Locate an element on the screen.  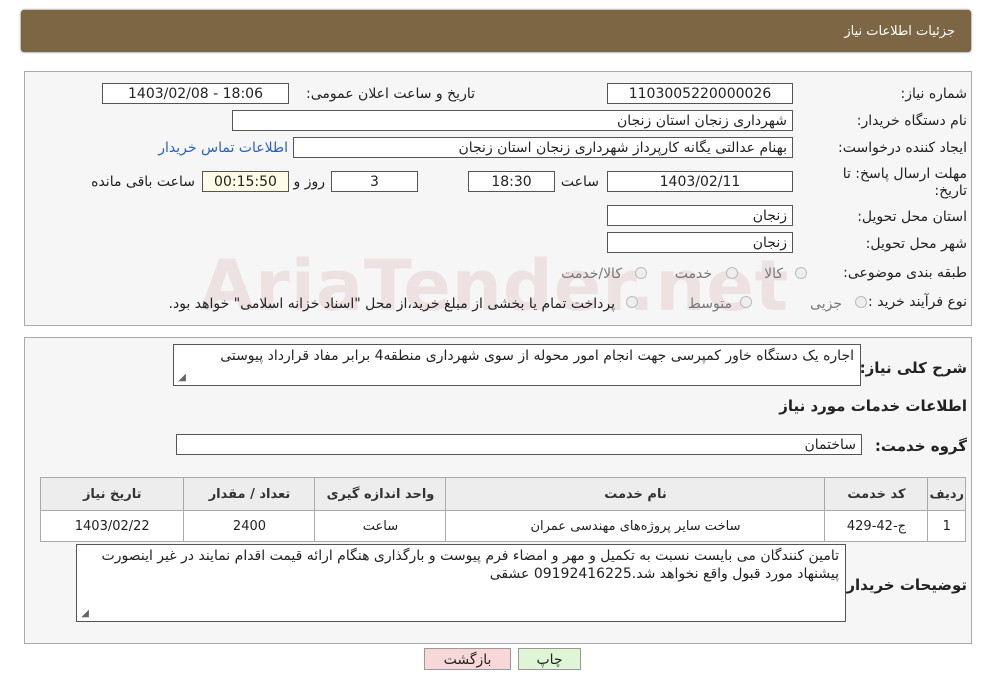
cell-service-name: ساخت سایر پروژه‌های مهندسی عمران is located at coordinates (635, 526).